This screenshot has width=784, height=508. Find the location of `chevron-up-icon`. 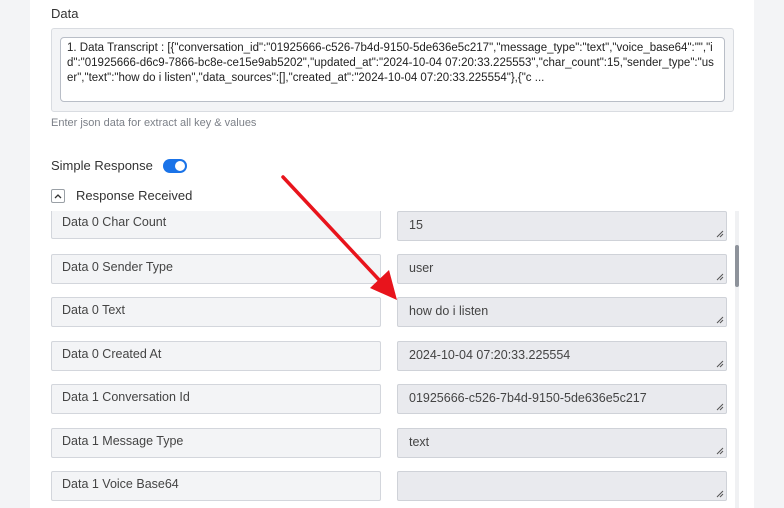

chevron-up-icon is located at coordinates (58, 195).